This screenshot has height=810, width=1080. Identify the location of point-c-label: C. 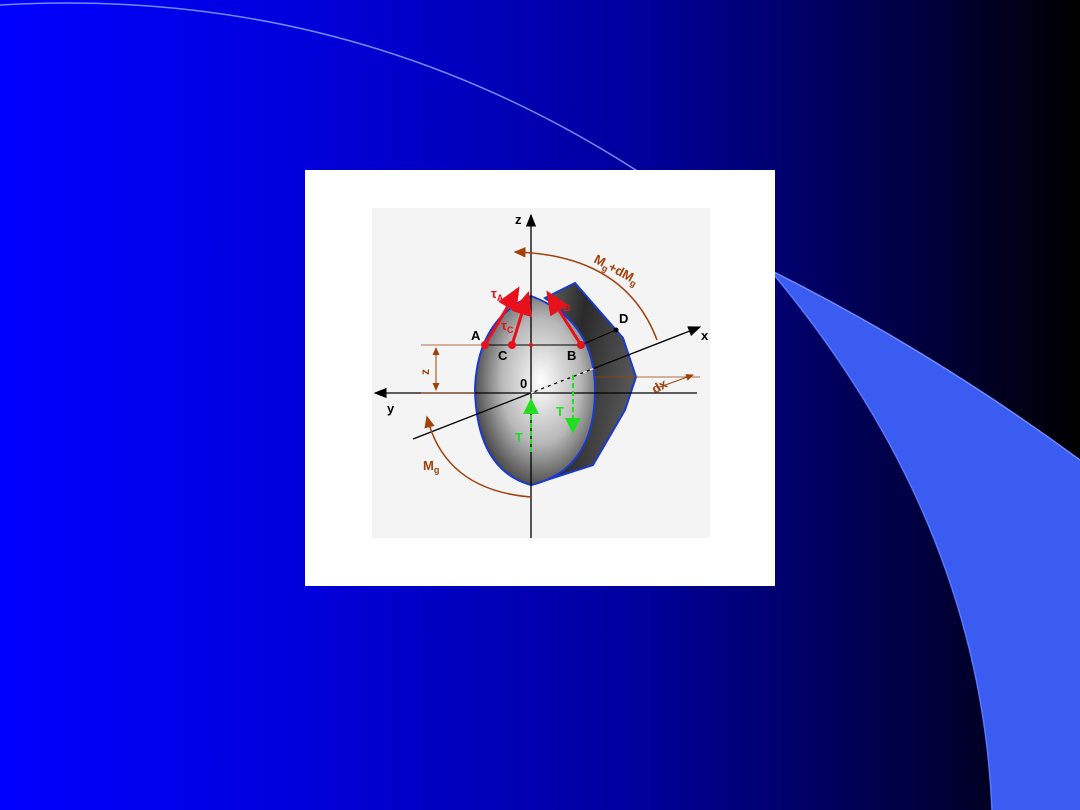
(503, 355).